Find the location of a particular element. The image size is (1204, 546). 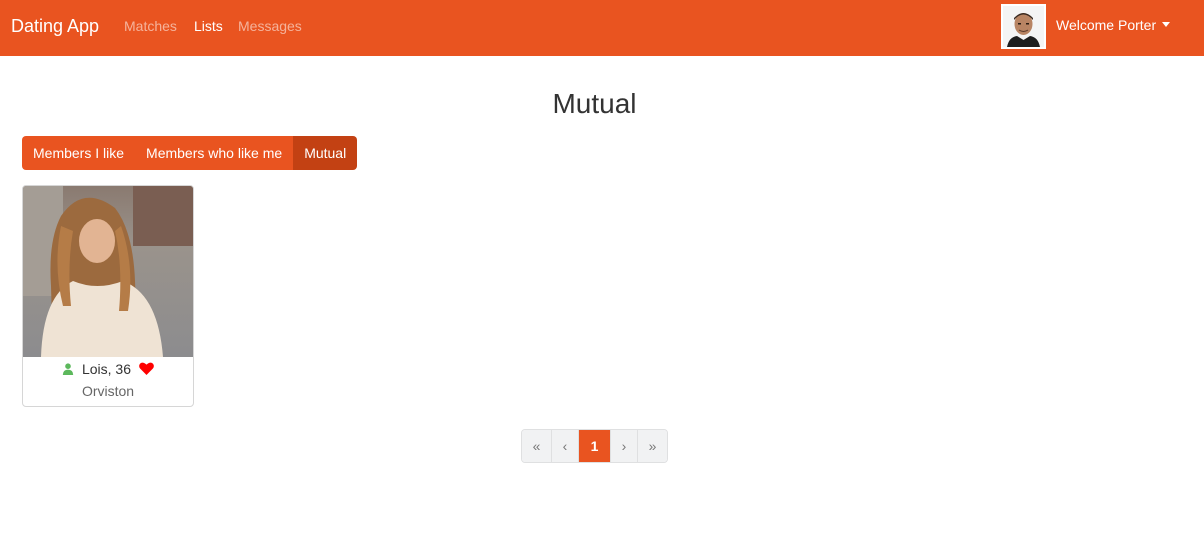

pagination-first-button: « is located at coordinates (537, 446).